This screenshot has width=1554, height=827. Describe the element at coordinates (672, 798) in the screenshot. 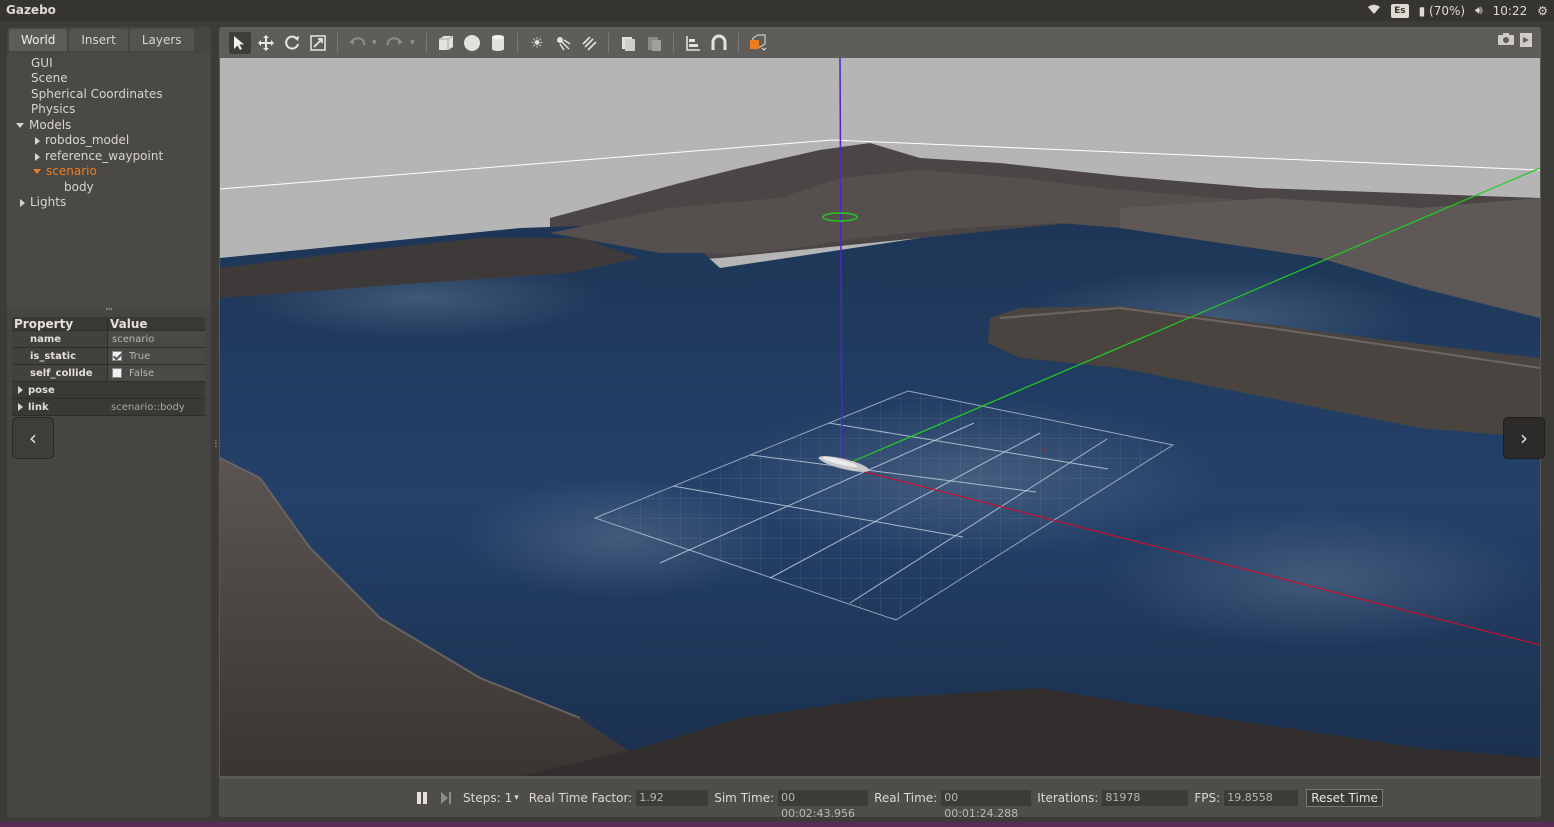

I see `real-time-factor-value: 1.92` at that location.